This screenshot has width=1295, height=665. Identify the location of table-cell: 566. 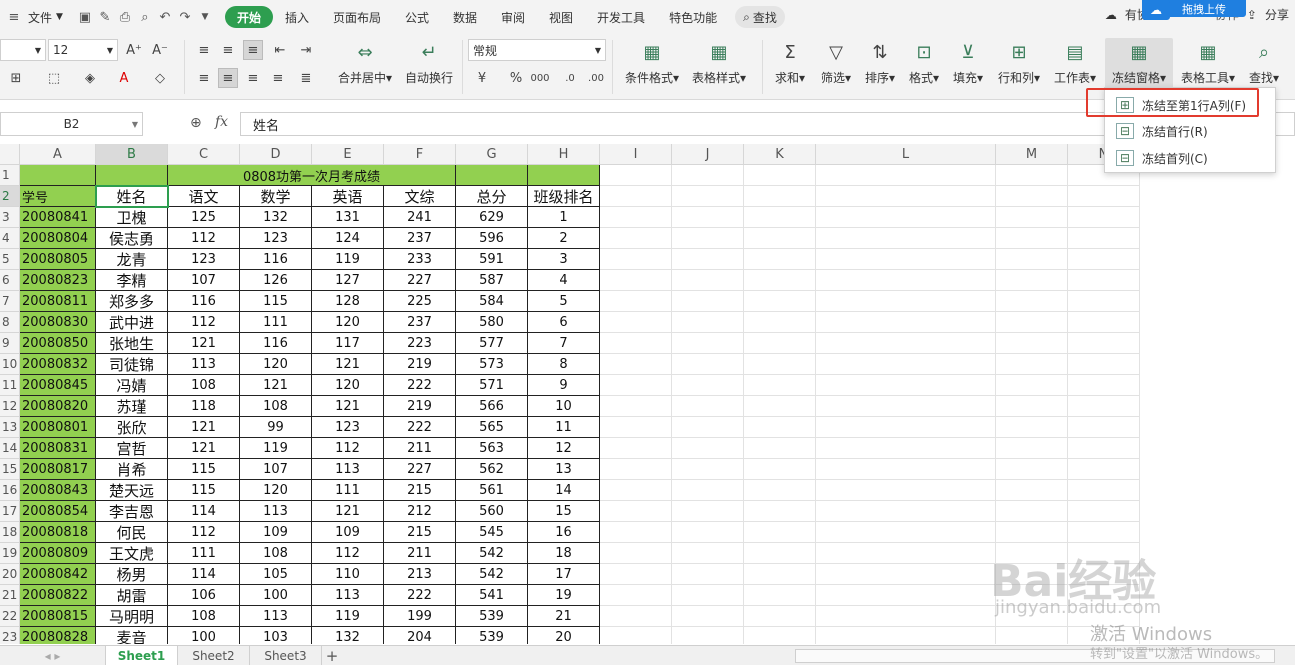
(492, 406).